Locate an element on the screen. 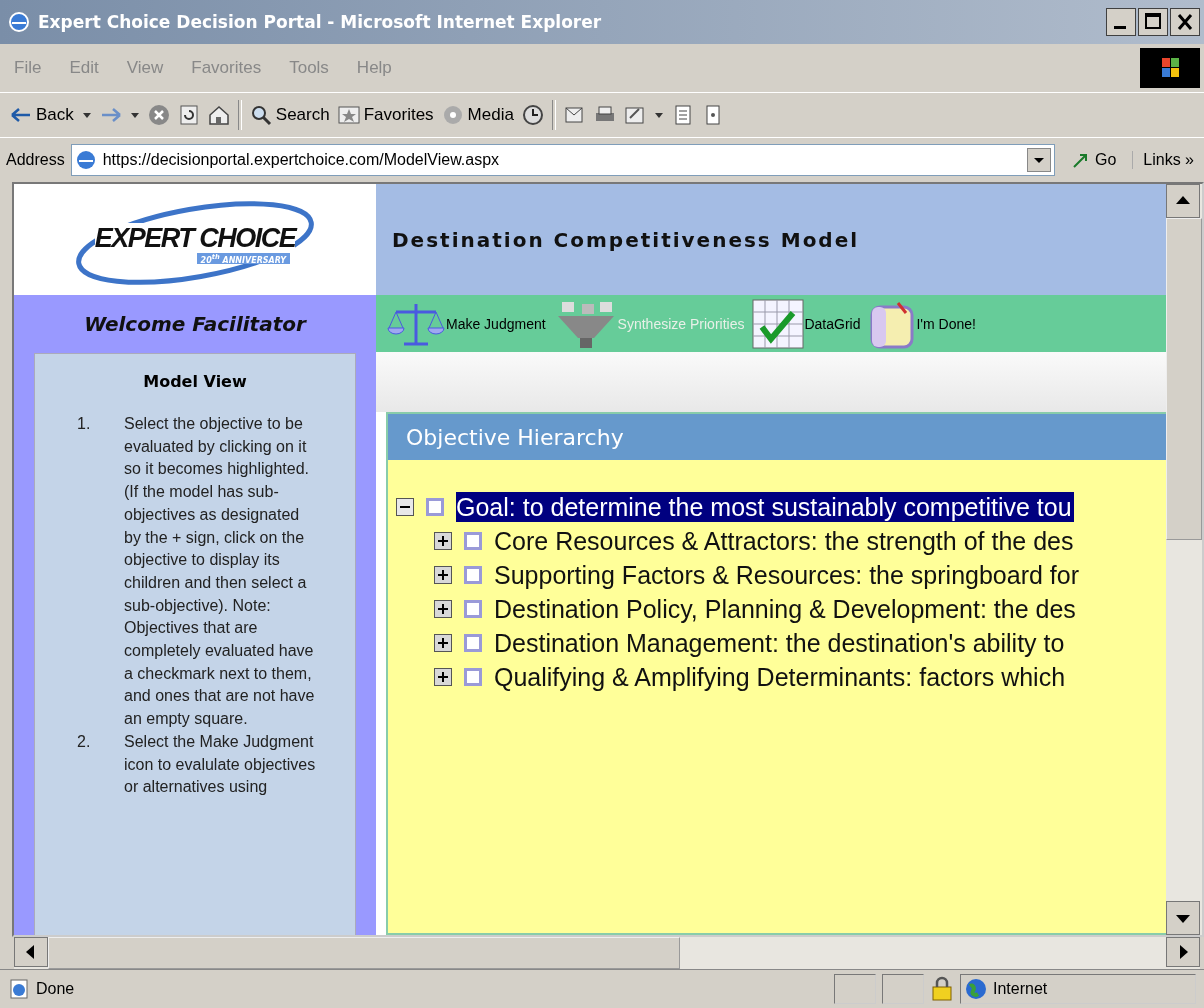 The image size is (1204, 1008). windows-logo-icon is located at coordinates (1170, 68).